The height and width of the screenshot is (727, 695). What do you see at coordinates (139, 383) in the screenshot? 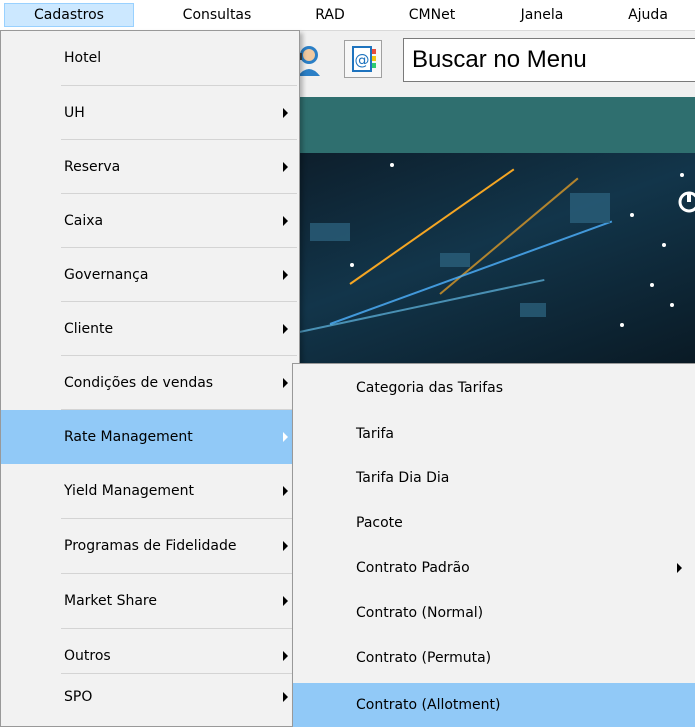
I see `menu-item-label: Condições de vendas` at bounding box center [139, 383].